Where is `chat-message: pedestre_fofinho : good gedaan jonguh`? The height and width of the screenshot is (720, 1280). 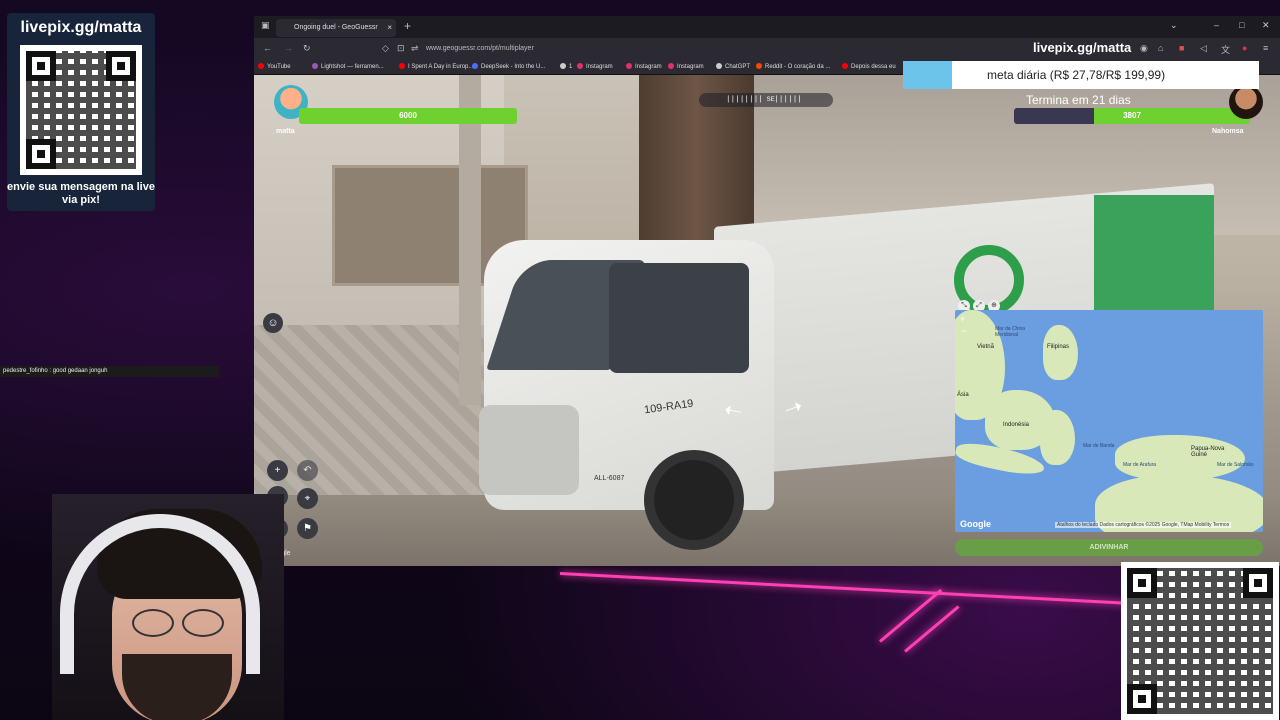 chat-message: pedestre_fofinho : good gedaan jonguh is located at coordinates (109, 371).